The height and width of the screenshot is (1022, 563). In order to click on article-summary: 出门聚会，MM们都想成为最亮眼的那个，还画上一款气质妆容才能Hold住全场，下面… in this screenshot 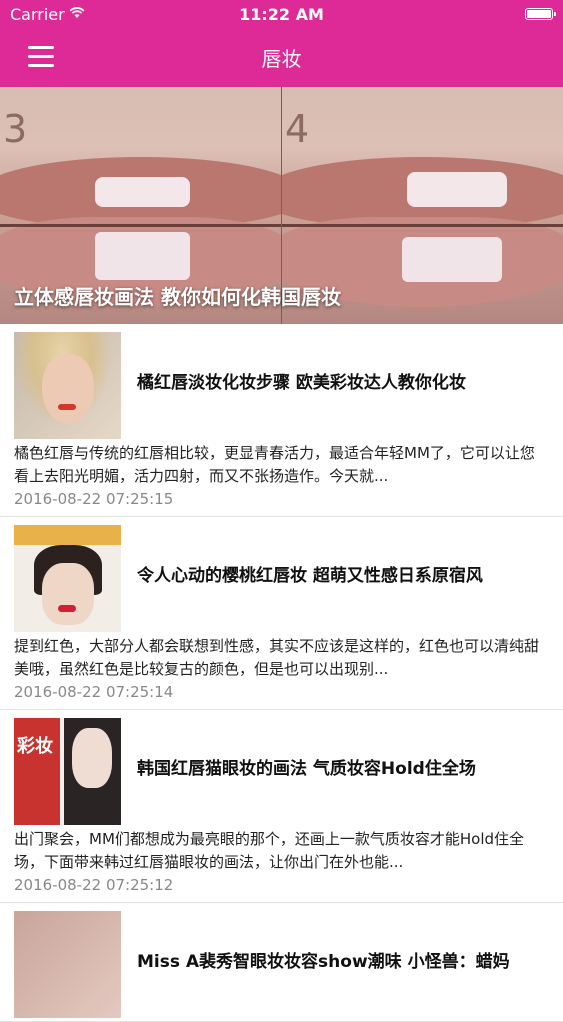, I will do `click(269, 850)`.